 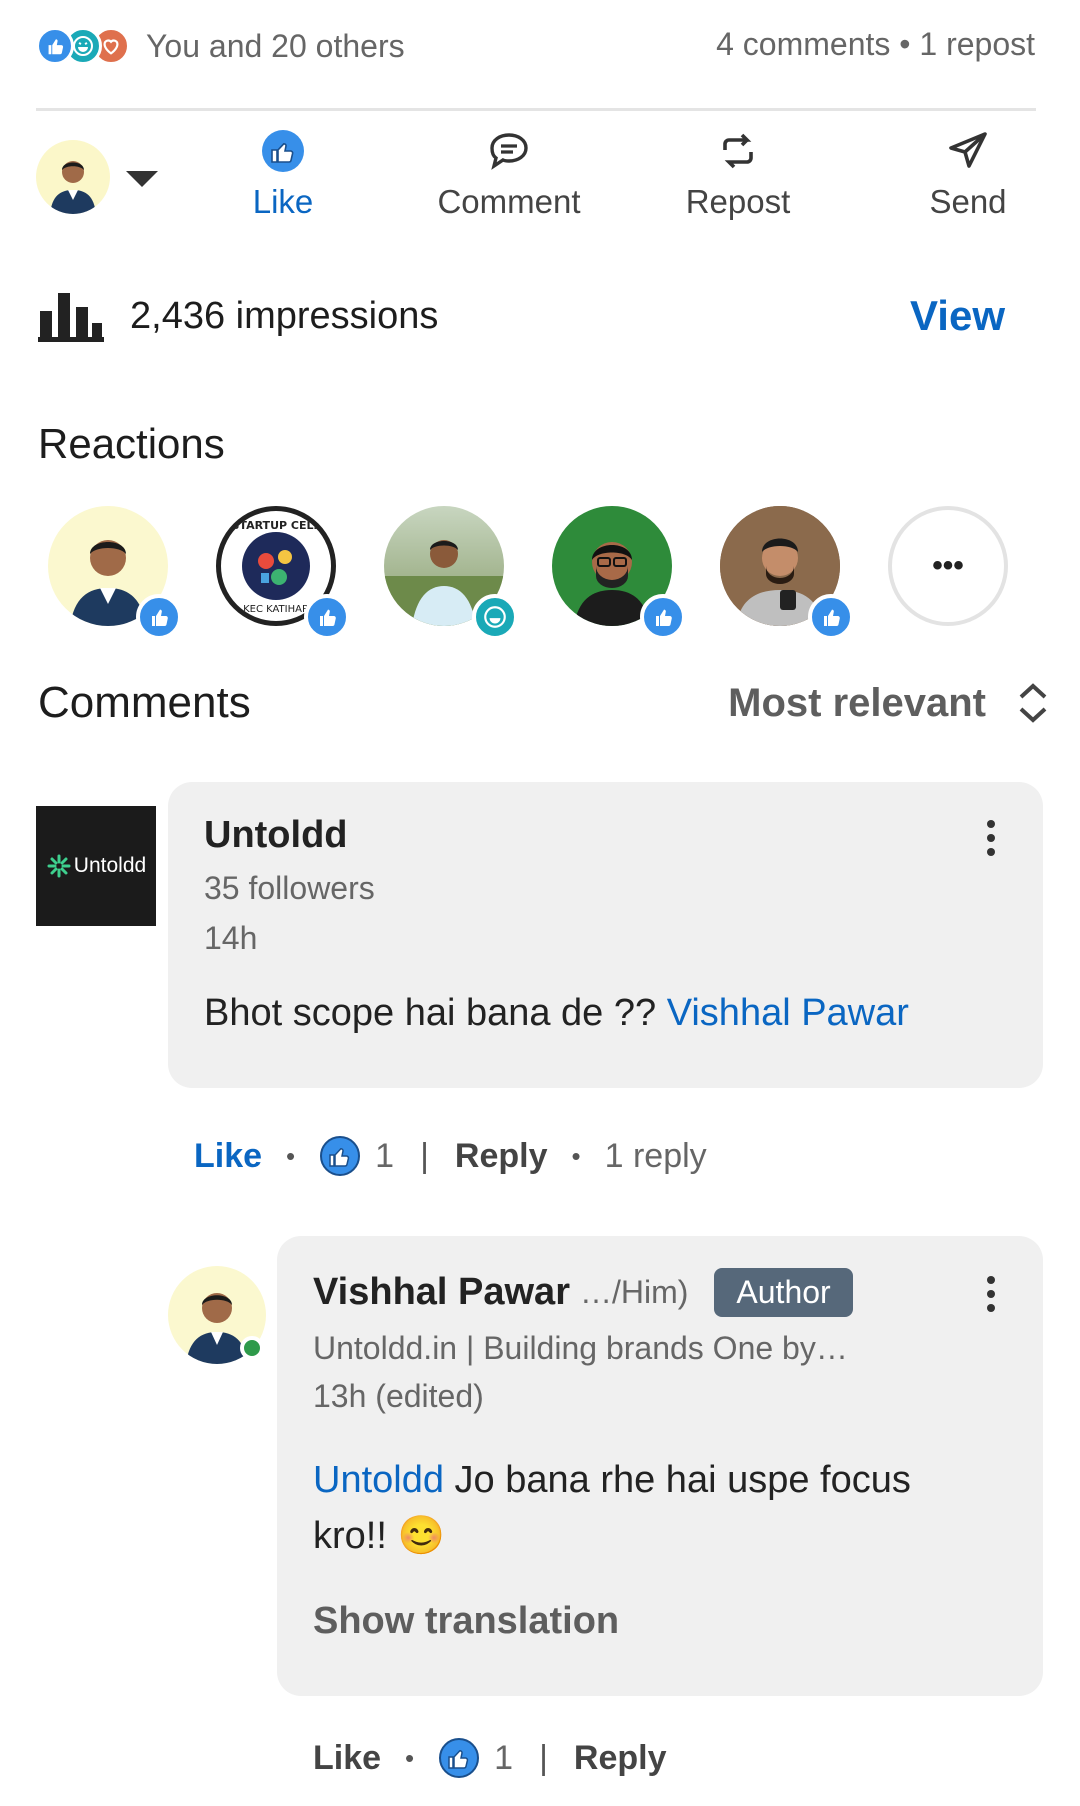 What do you see at coordinates (144, 702) in the screenshot?
I see `comments-heading: Comments` at bounding box center [144, 702].